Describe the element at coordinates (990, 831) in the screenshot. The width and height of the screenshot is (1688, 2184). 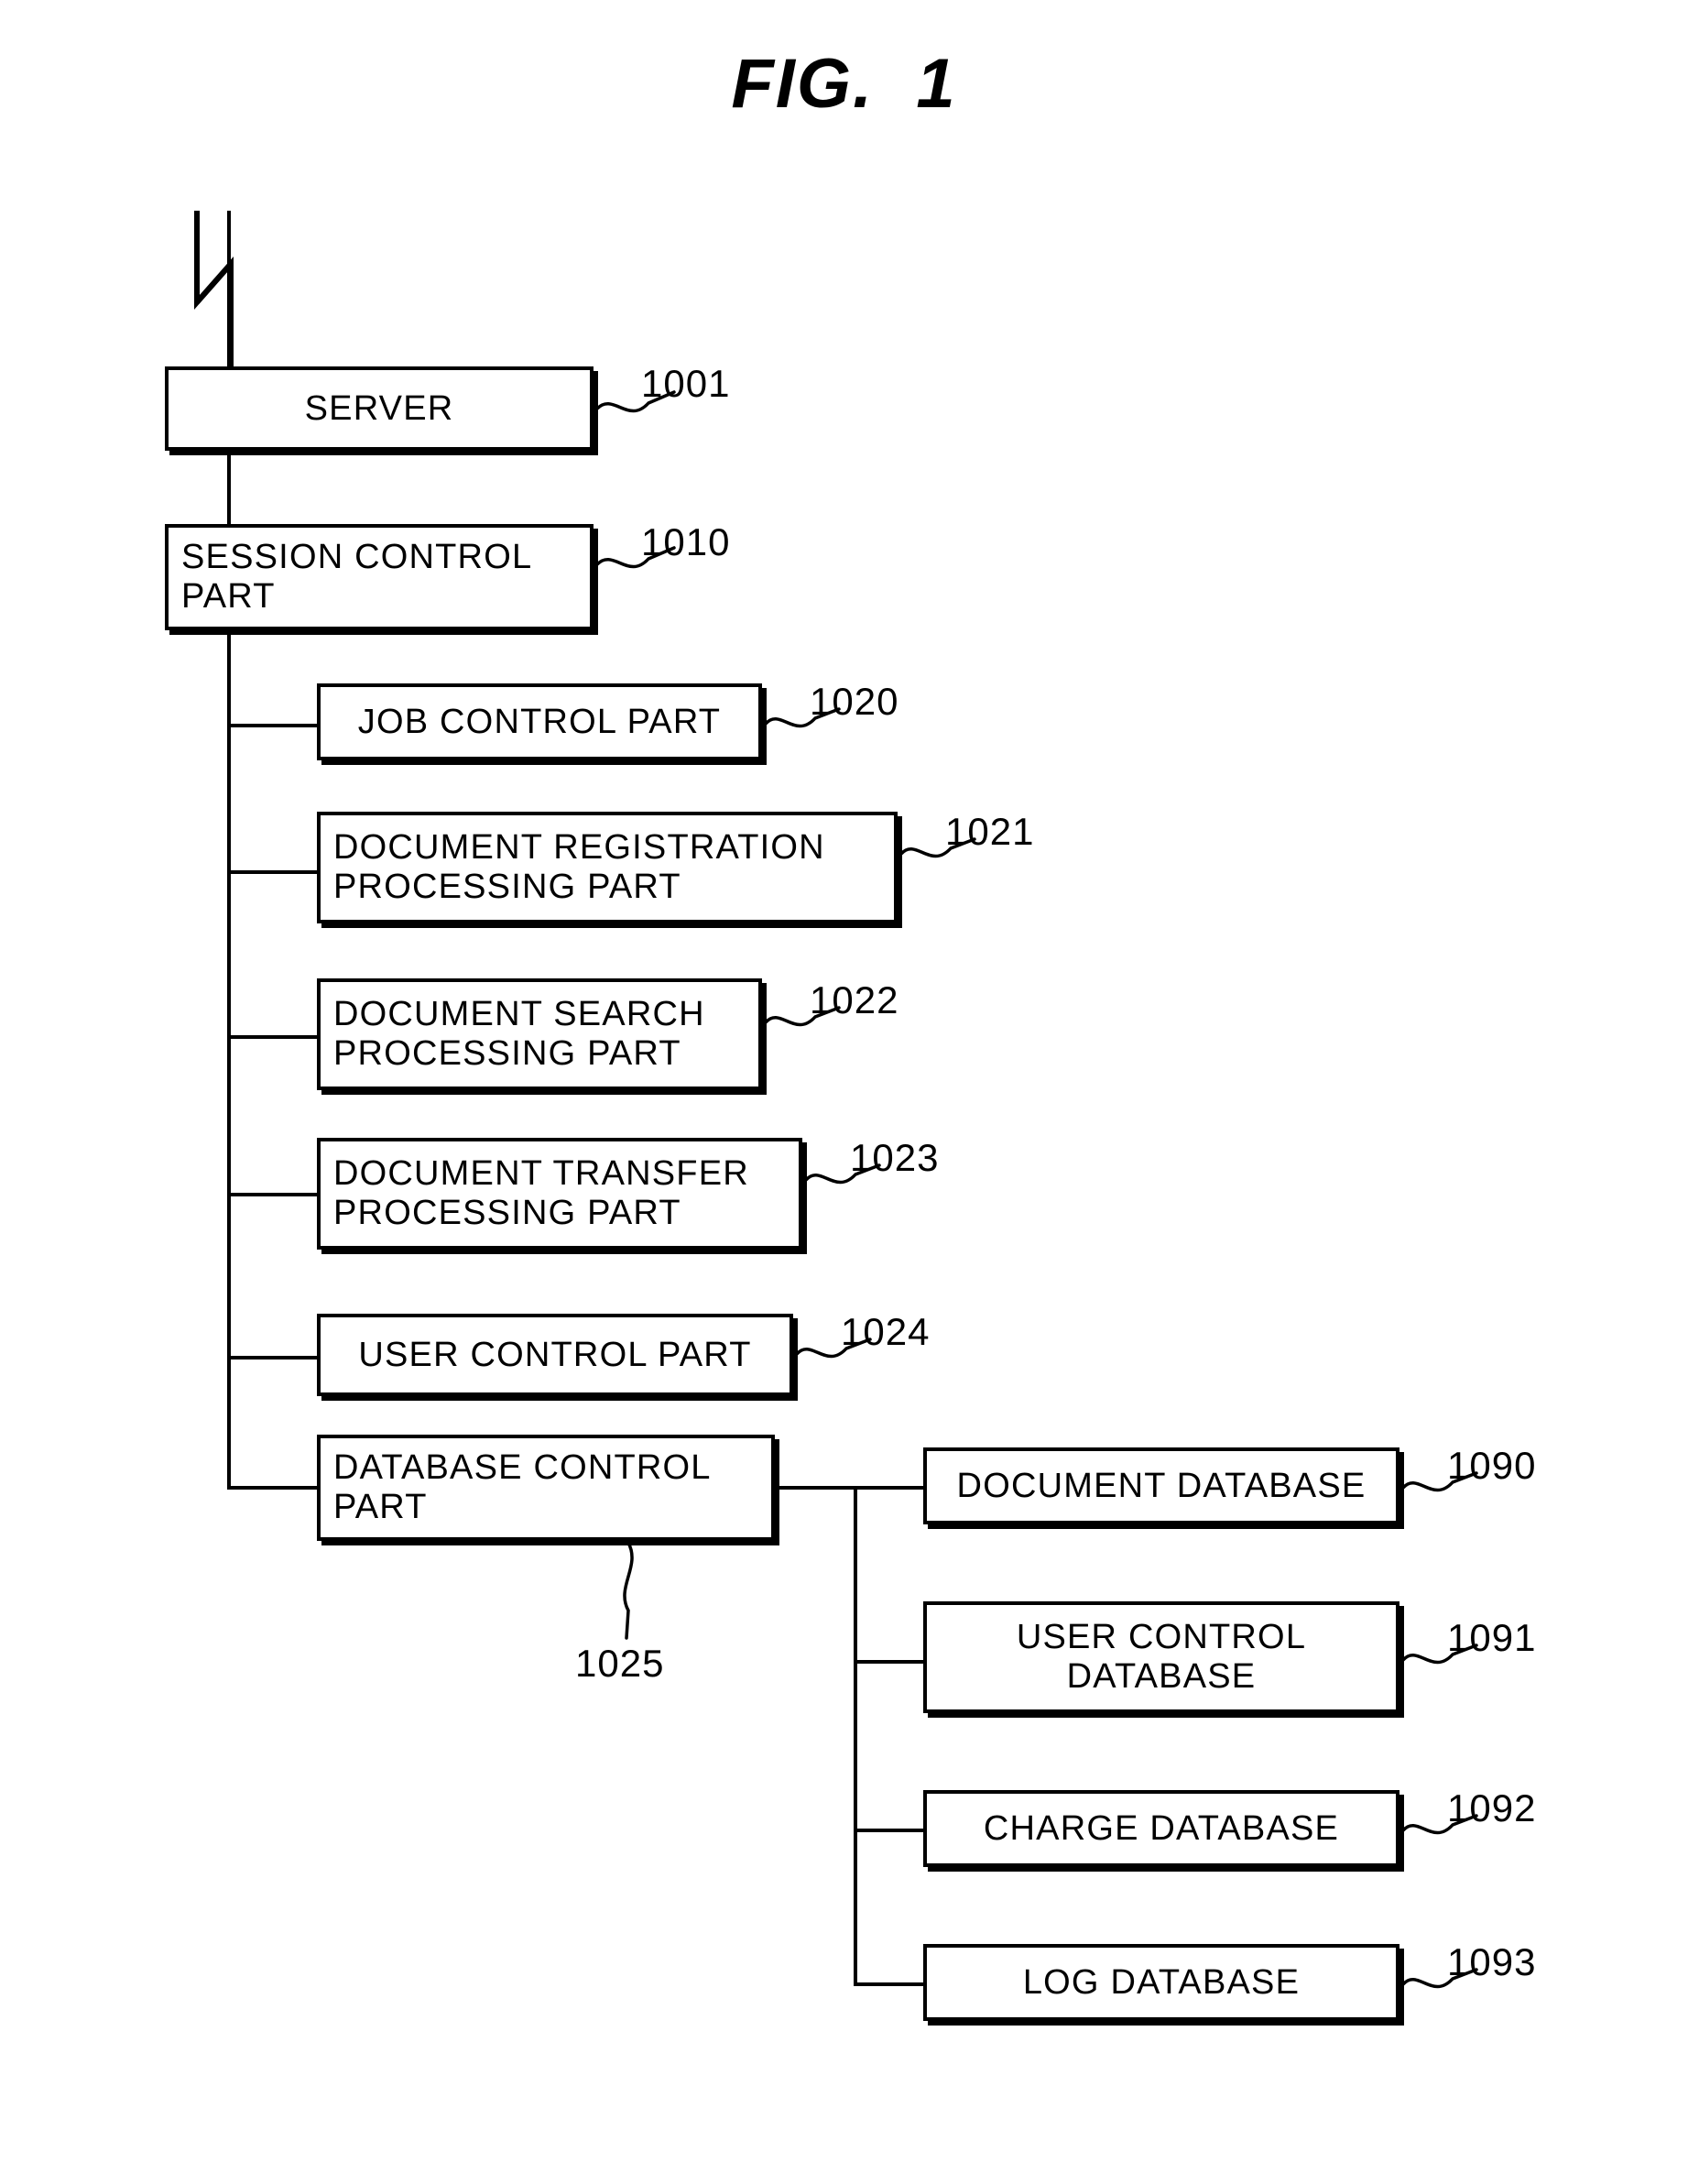
I see `ref-1021: 1021` at that location.